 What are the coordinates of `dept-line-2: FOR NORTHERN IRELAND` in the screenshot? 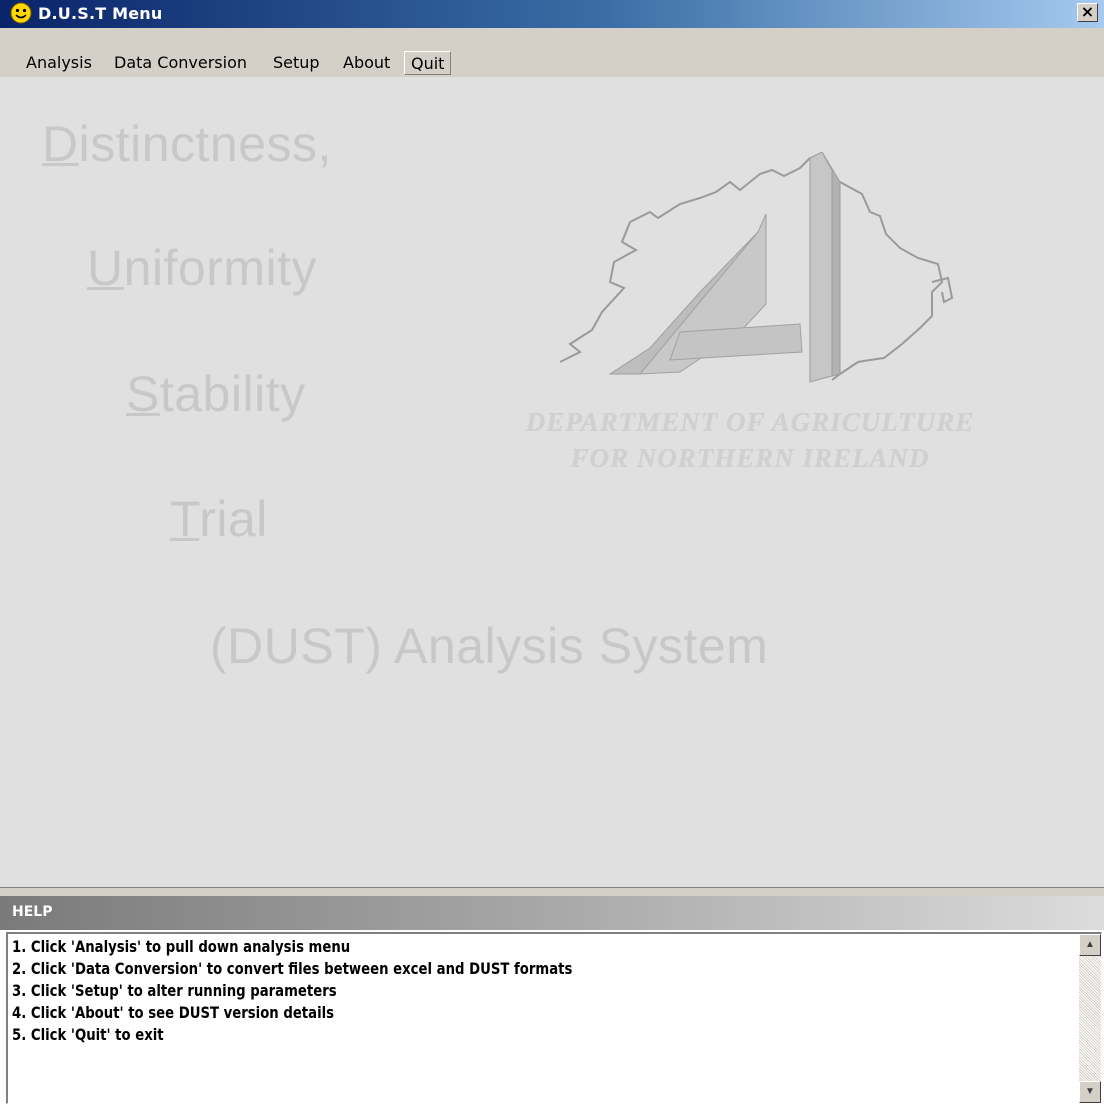 It's located at (750, 458).